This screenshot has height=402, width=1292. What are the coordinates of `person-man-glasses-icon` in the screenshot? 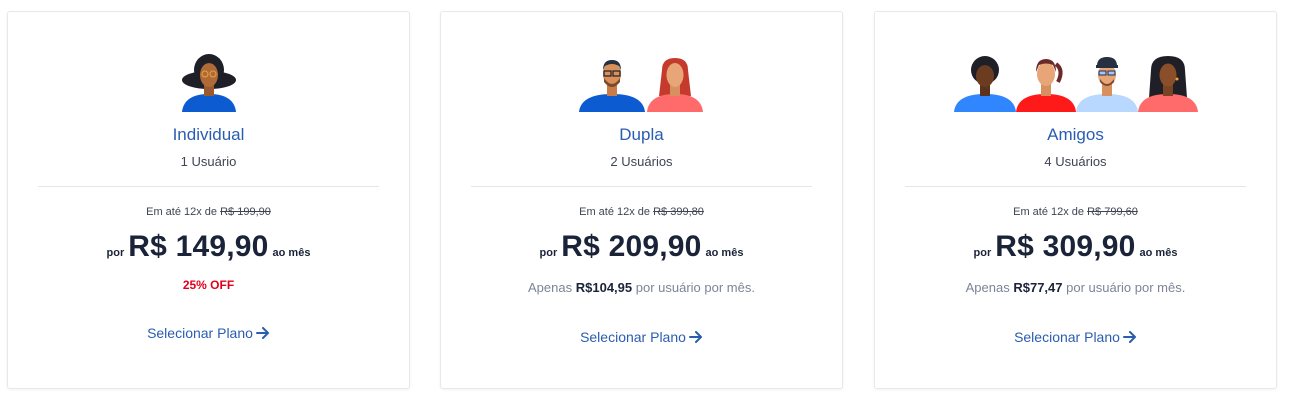 It's located at (611, 86).